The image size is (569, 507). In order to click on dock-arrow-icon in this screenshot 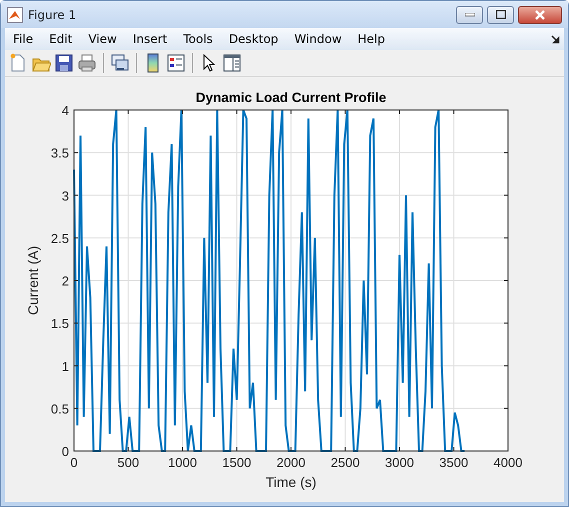, I will do `click(555, 39)`.